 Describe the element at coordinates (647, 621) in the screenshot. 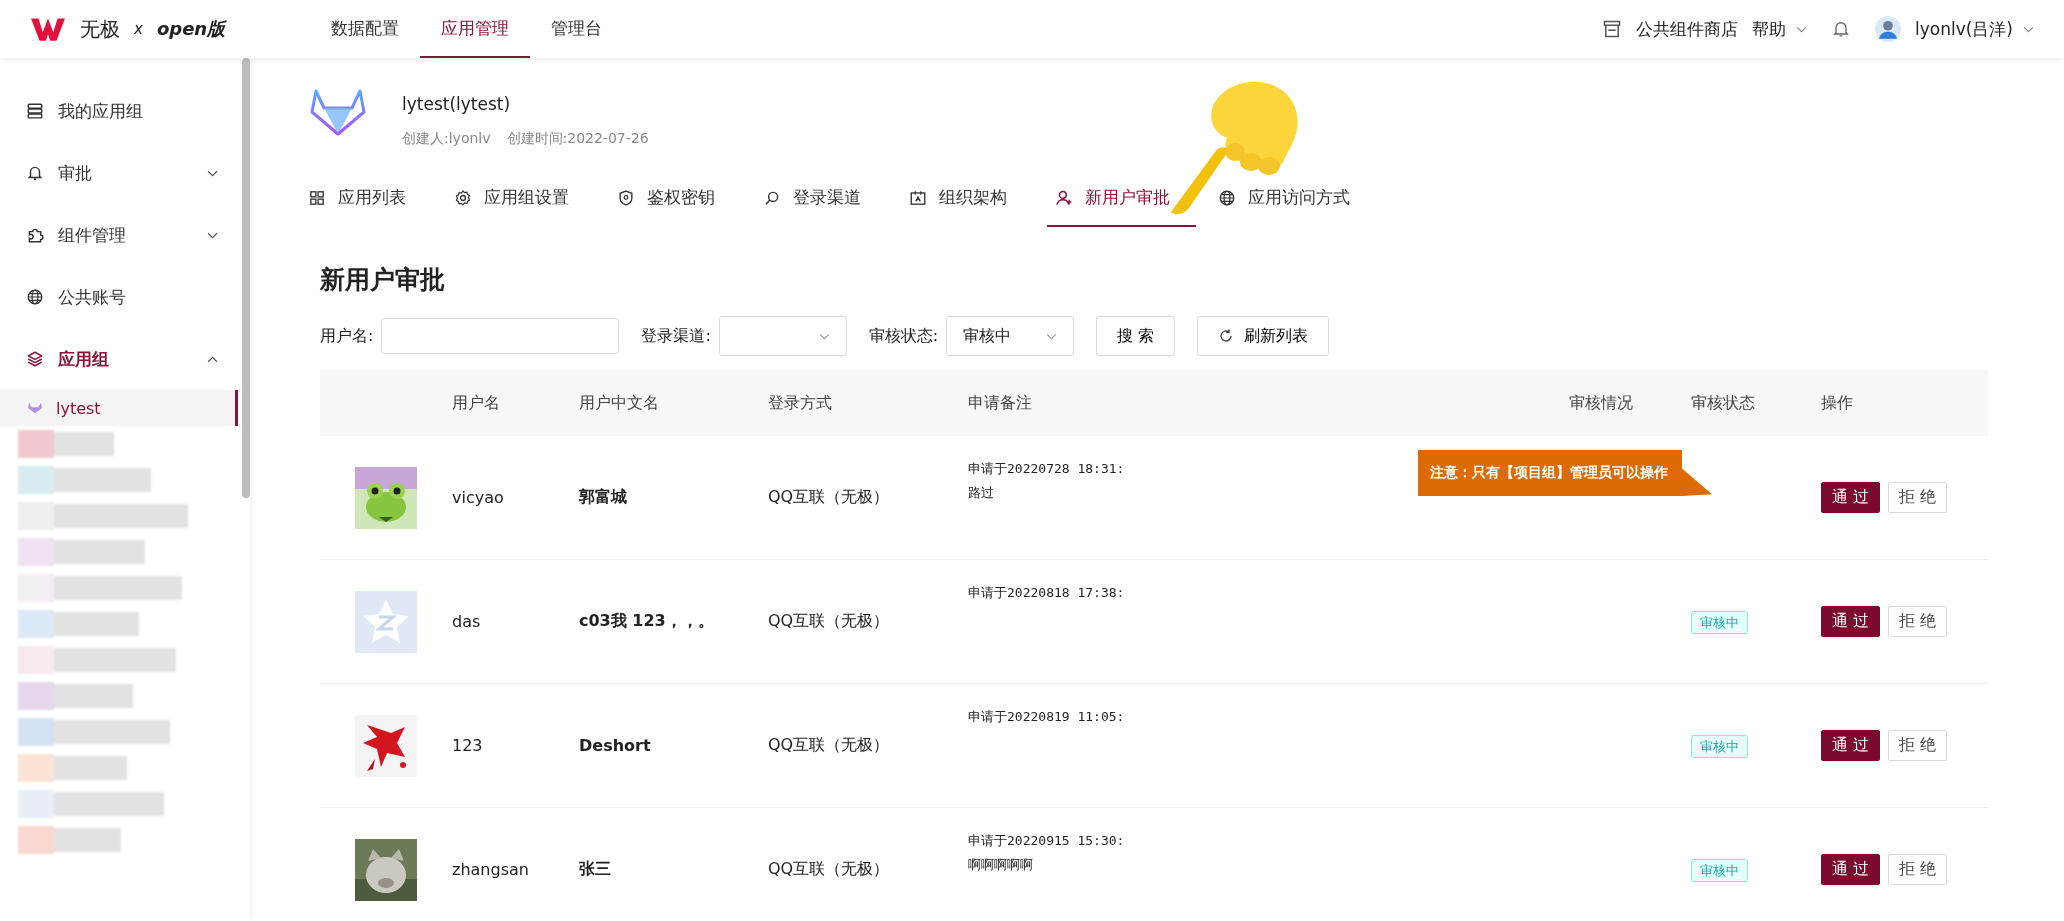

I see `table-cell-text: c03我 123，，。` at that location.